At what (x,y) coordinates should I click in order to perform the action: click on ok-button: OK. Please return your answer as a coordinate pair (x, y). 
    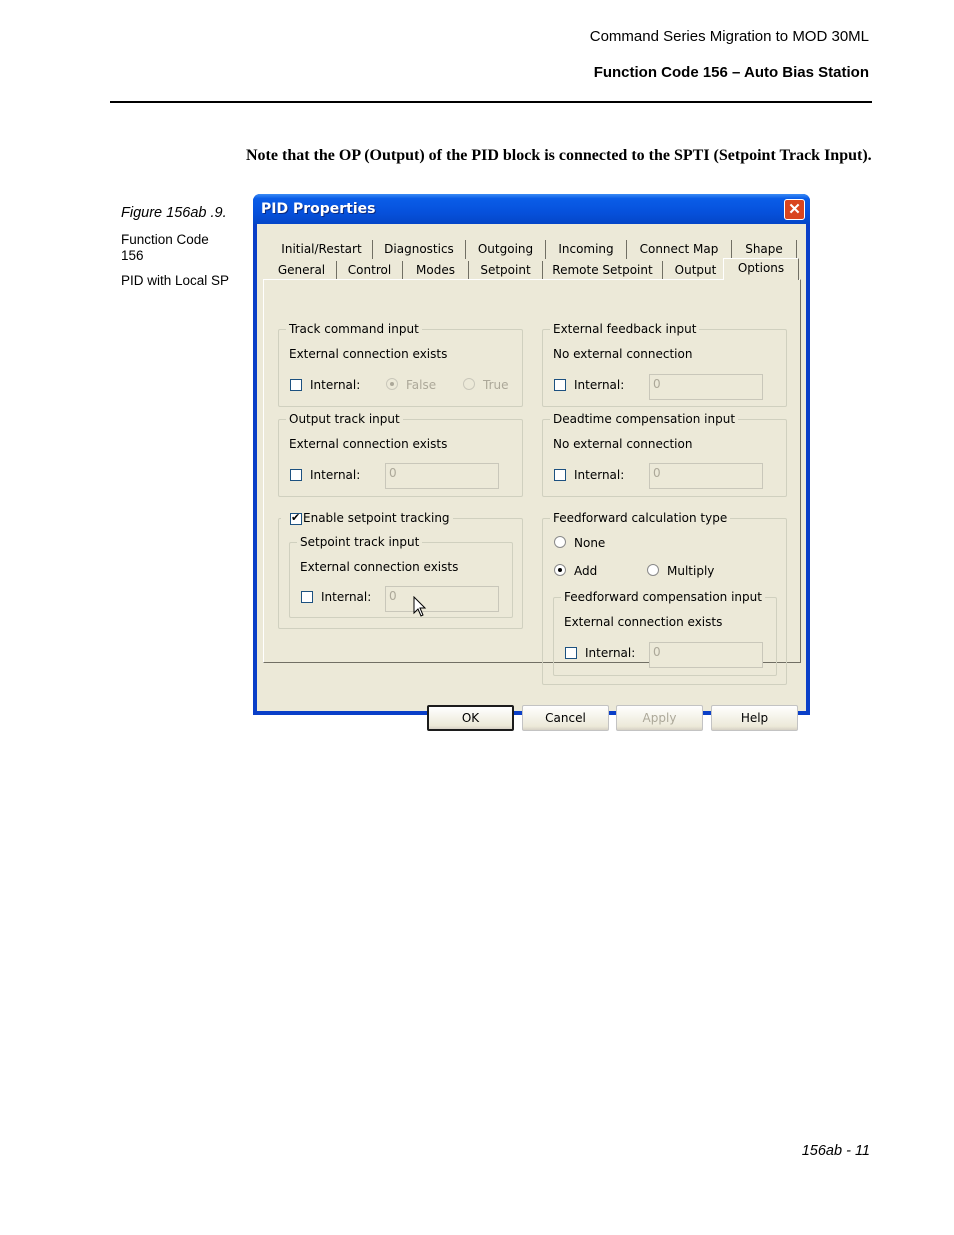
    Looking at the image, I should click on (470, 718).